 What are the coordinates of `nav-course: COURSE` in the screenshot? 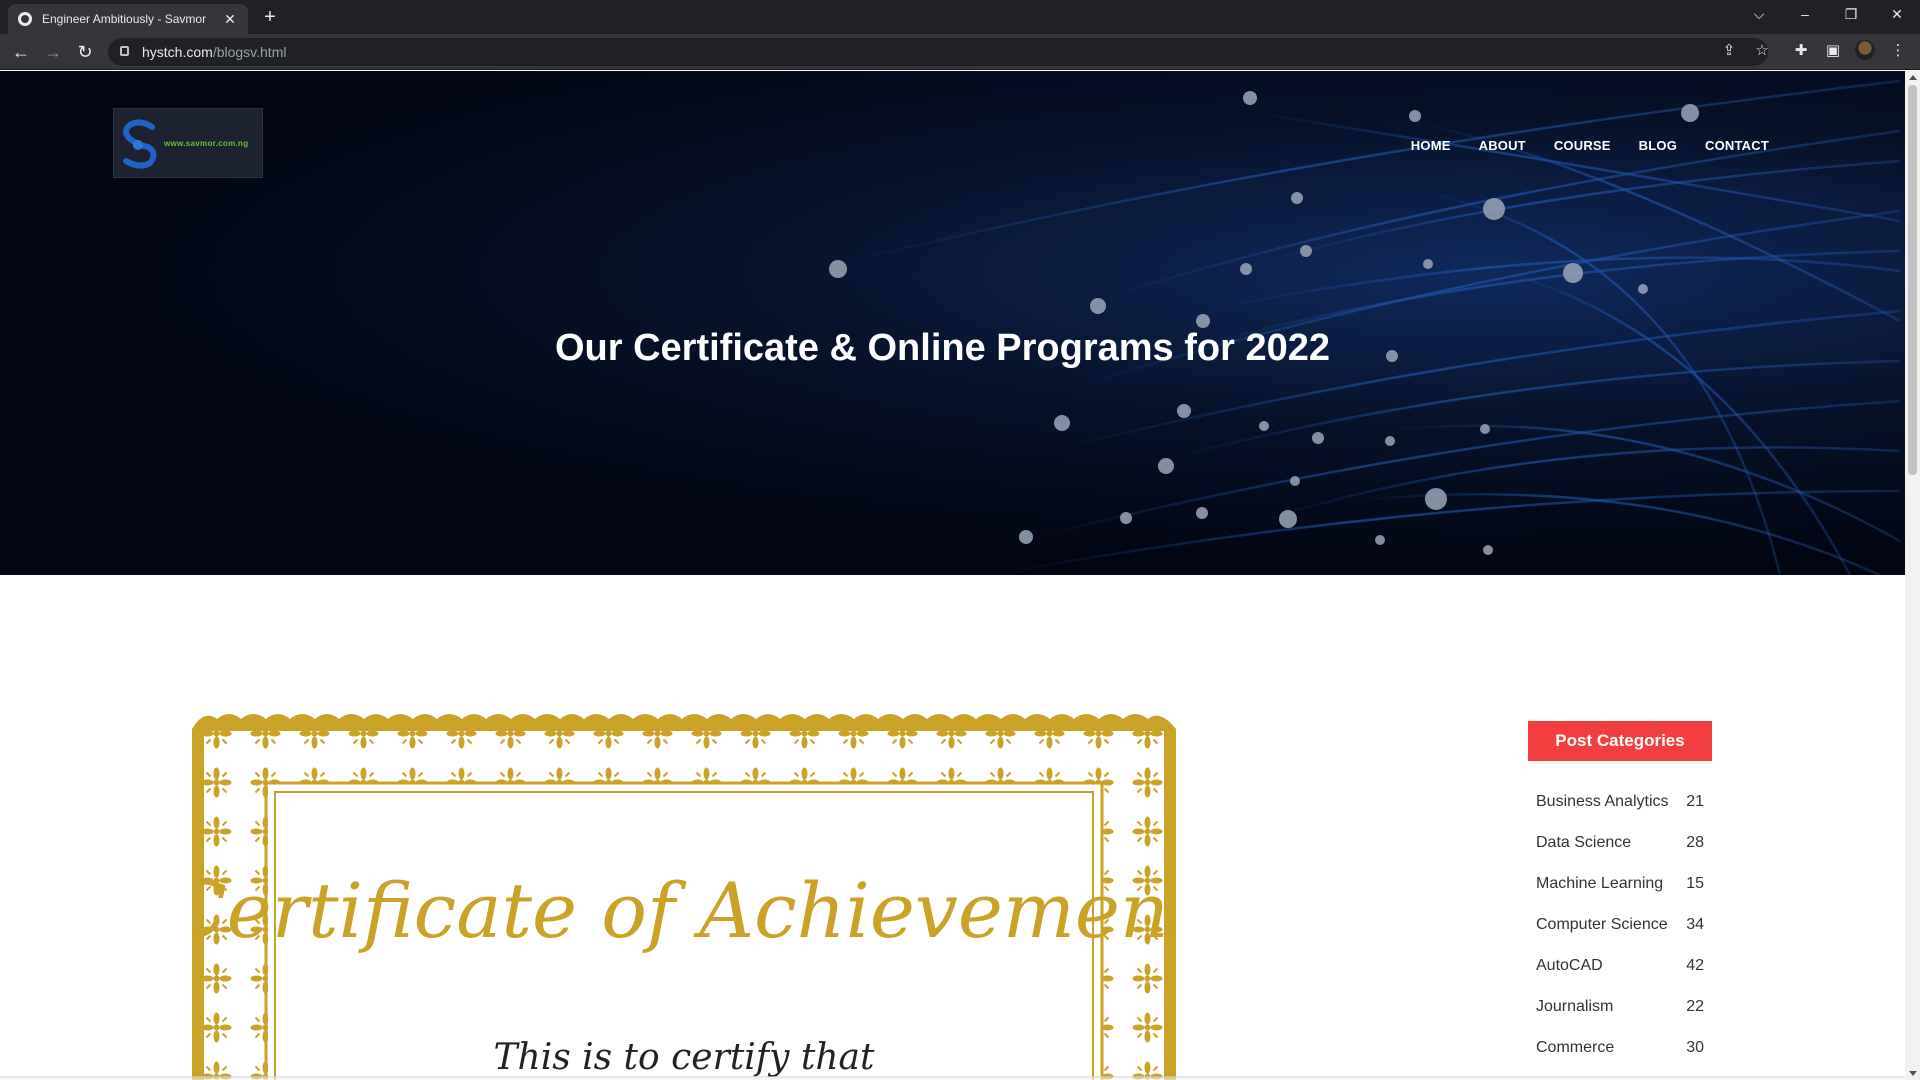 It's located at (1582, 145).